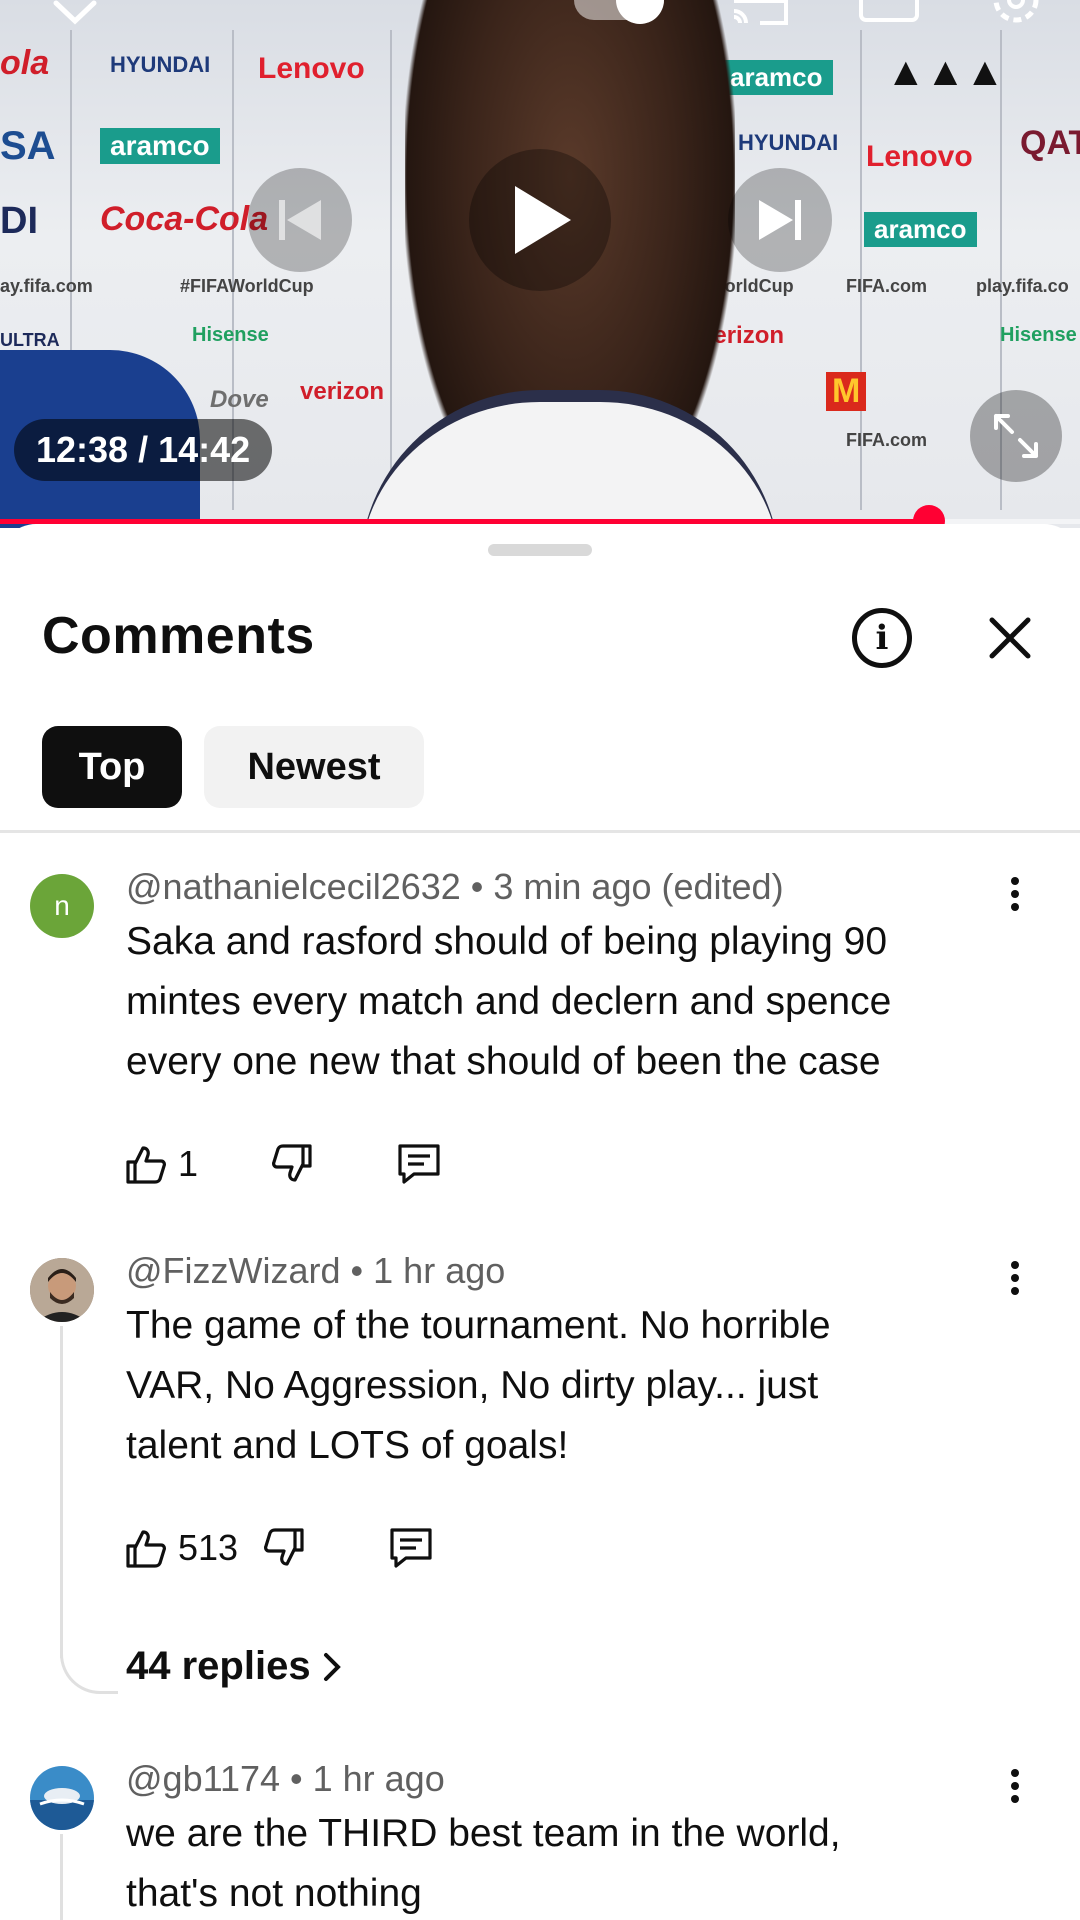  What do you see at coordinates (760, 17) in the screenshot?
I see `cast-icon` at bounding box center [760, 17].